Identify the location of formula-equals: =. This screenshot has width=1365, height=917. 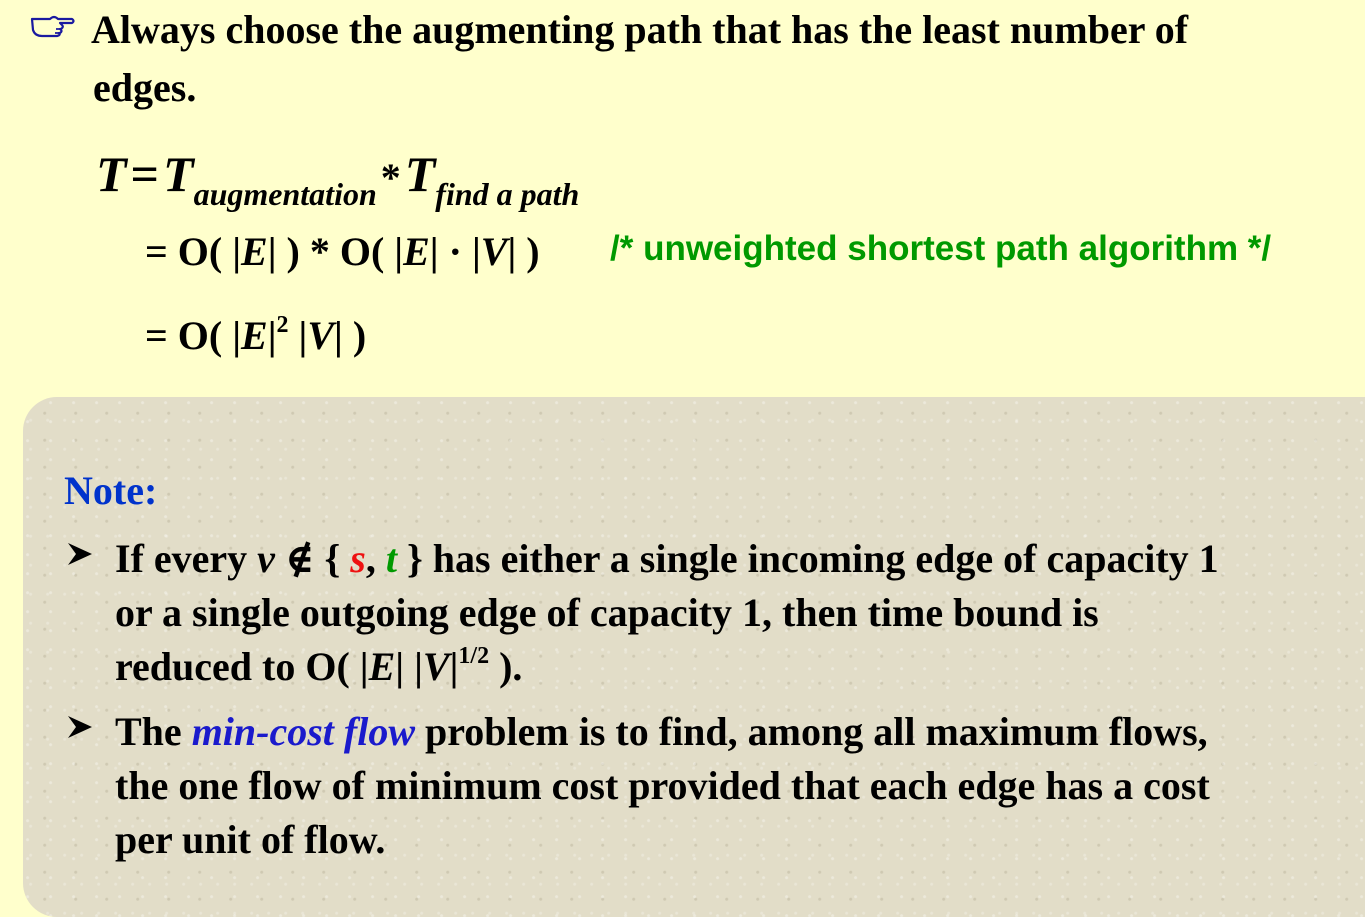
(145, 174).